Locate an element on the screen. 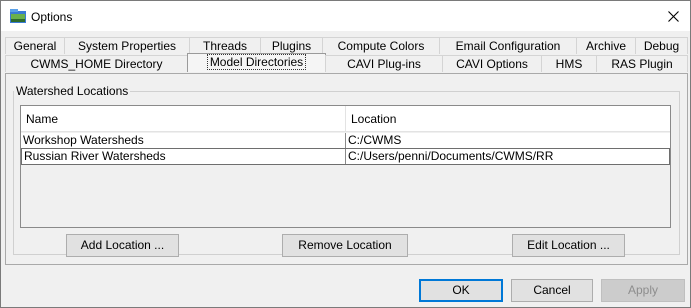 Image resolution: width=691 pixels, height=308 pixels. options-app-icon is located at coordinates (18, 16).